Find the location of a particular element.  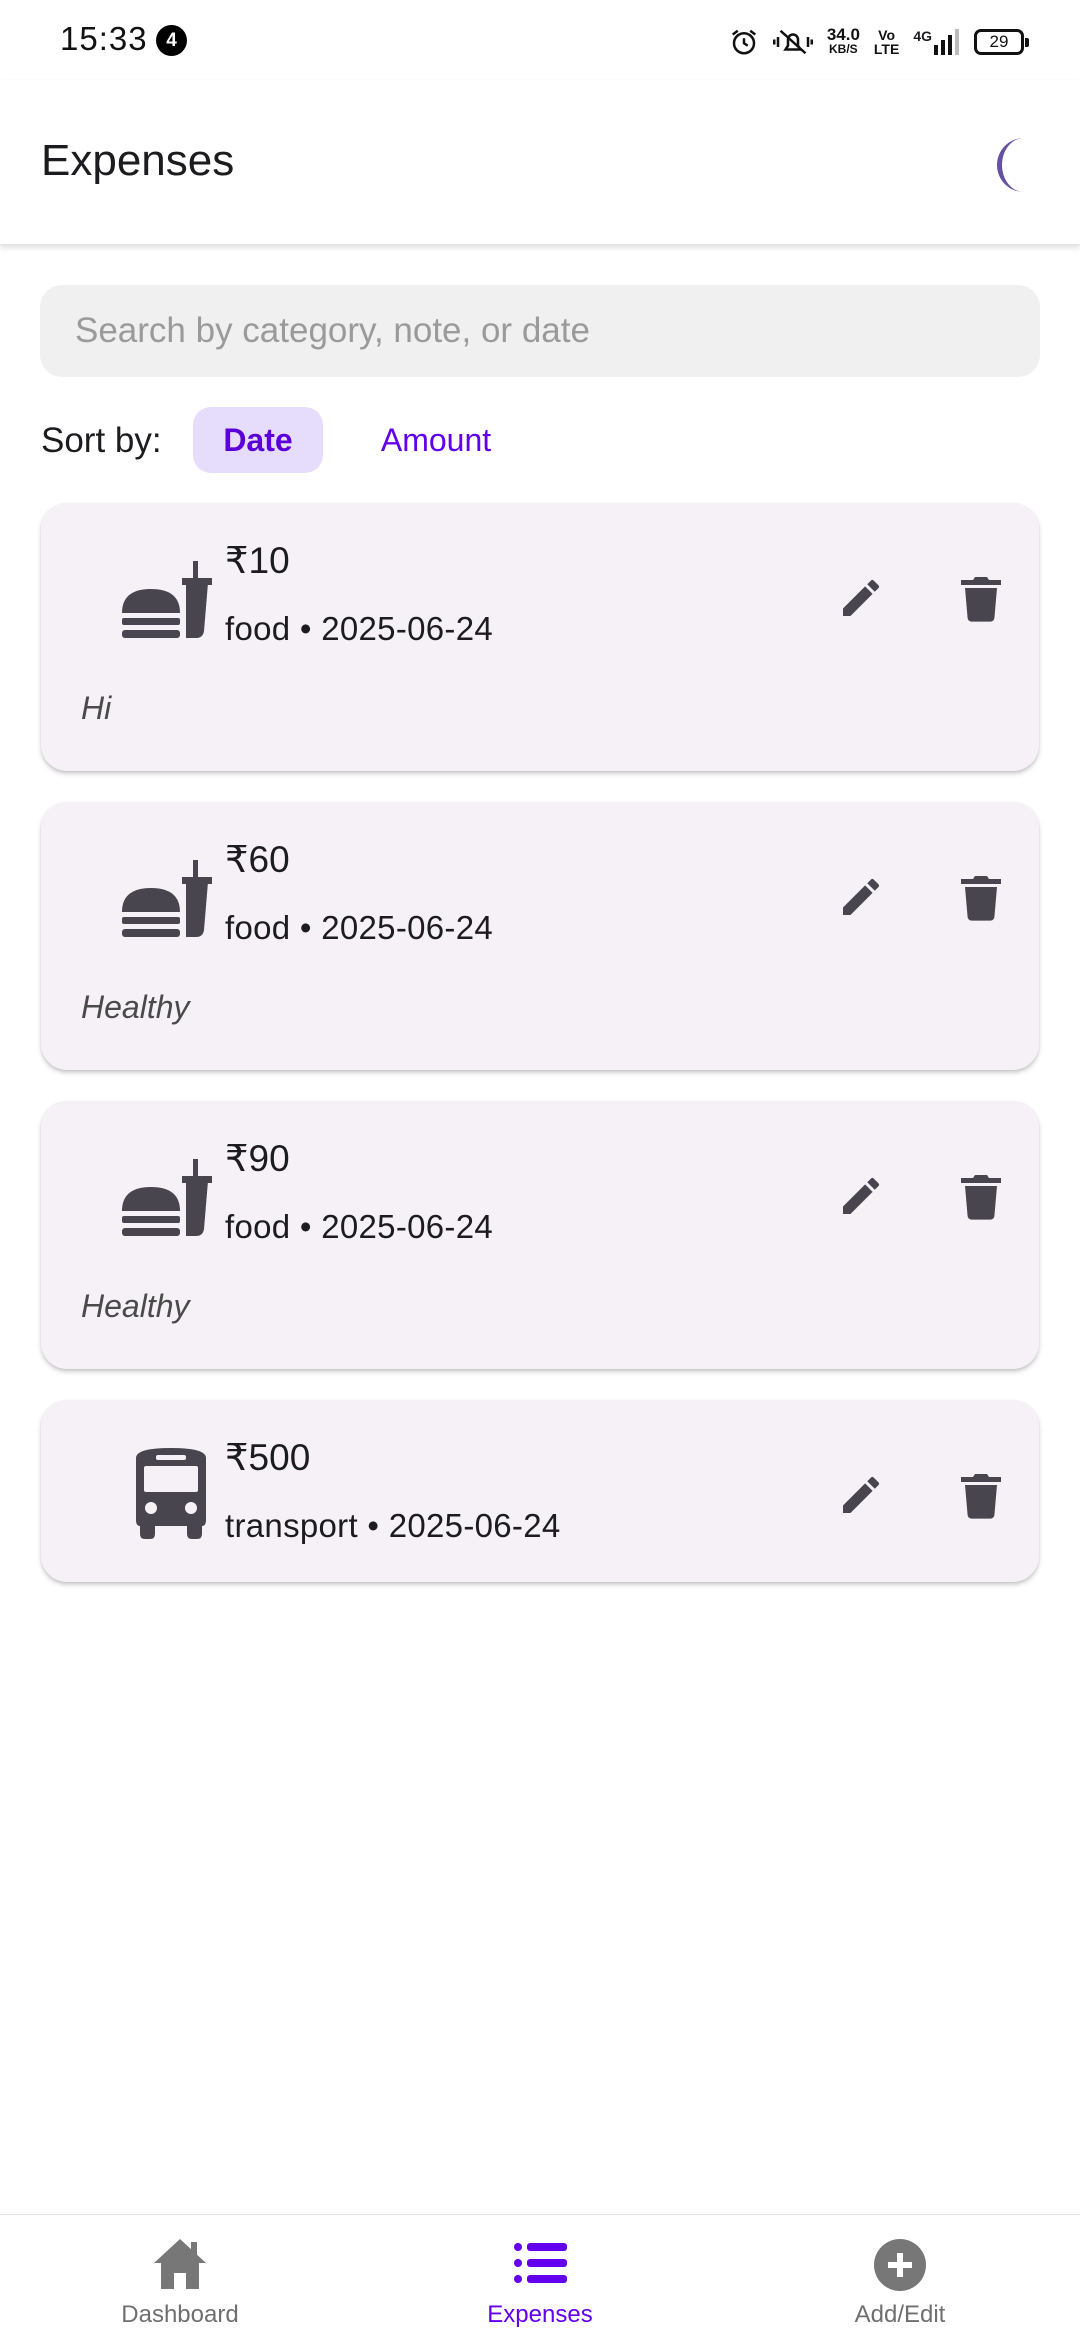

add-circle-icon is located at coordinates (900, 2265).